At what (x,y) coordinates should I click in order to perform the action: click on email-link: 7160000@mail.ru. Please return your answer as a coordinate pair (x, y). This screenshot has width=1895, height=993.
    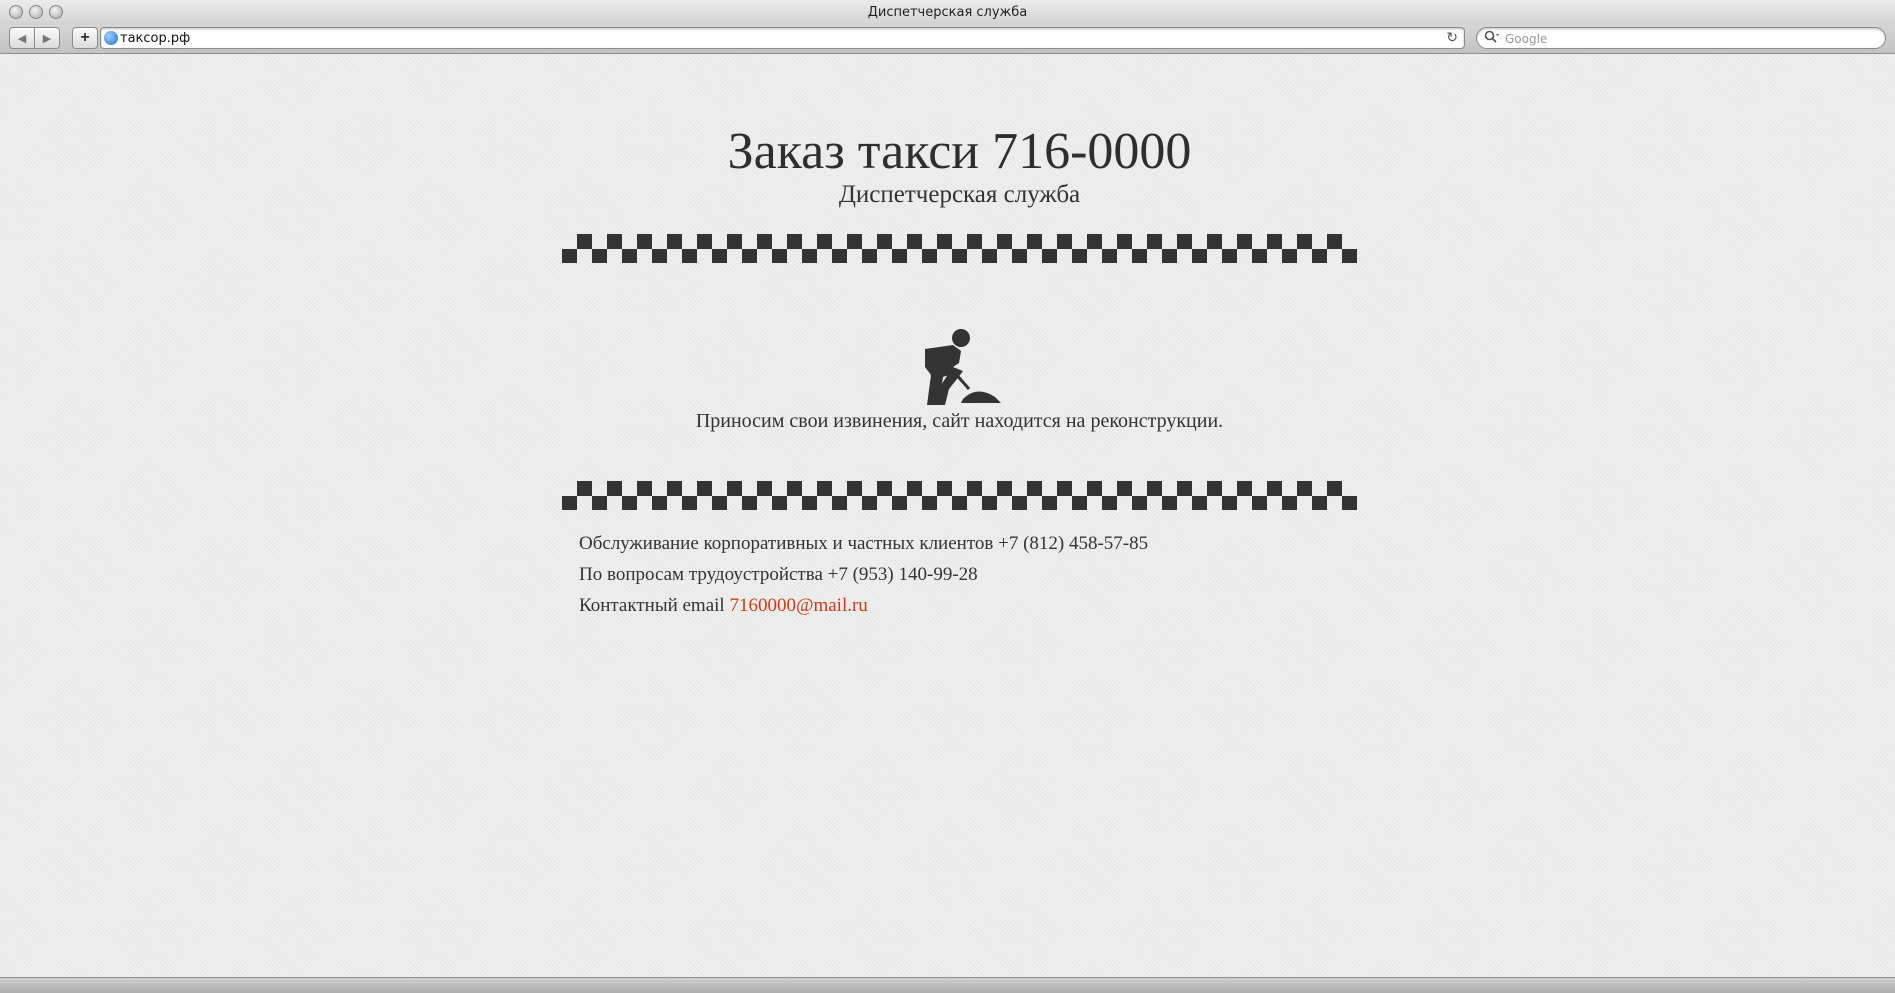
    Looking at the image, I should click on (798, 605).